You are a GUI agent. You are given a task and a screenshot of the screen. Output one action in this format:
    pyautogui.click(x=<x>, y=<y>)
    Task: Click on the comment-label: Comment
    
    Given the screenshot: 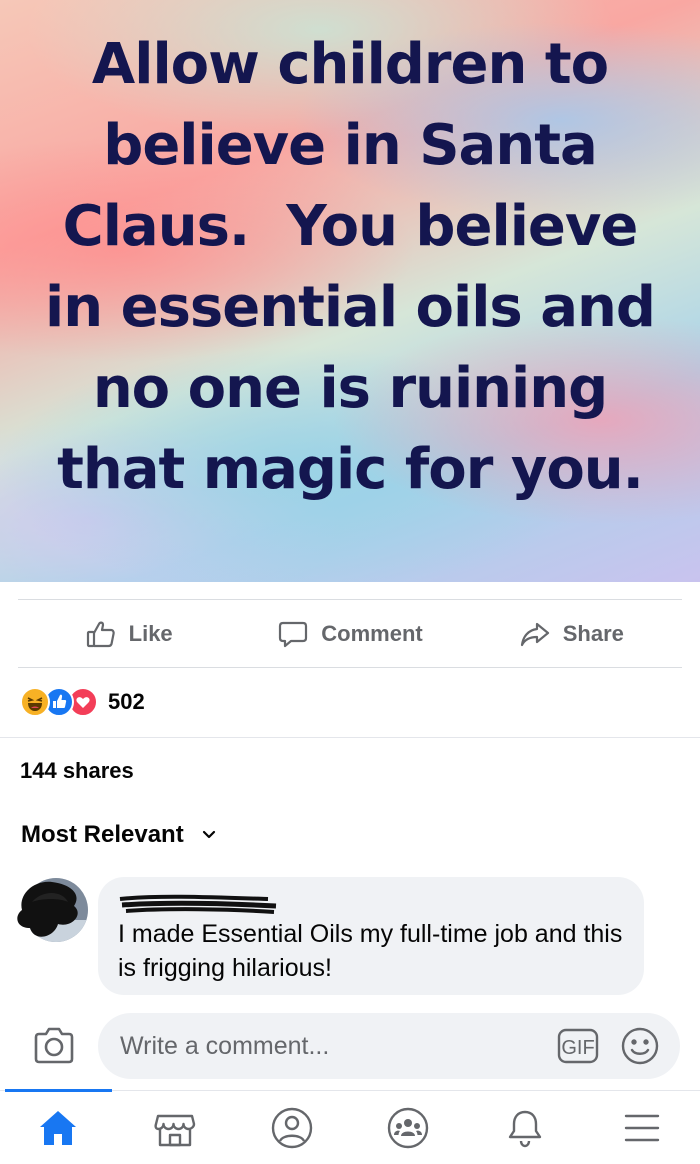 What is the action you would take?
    pyautogui.click(x=372, y=633)
    